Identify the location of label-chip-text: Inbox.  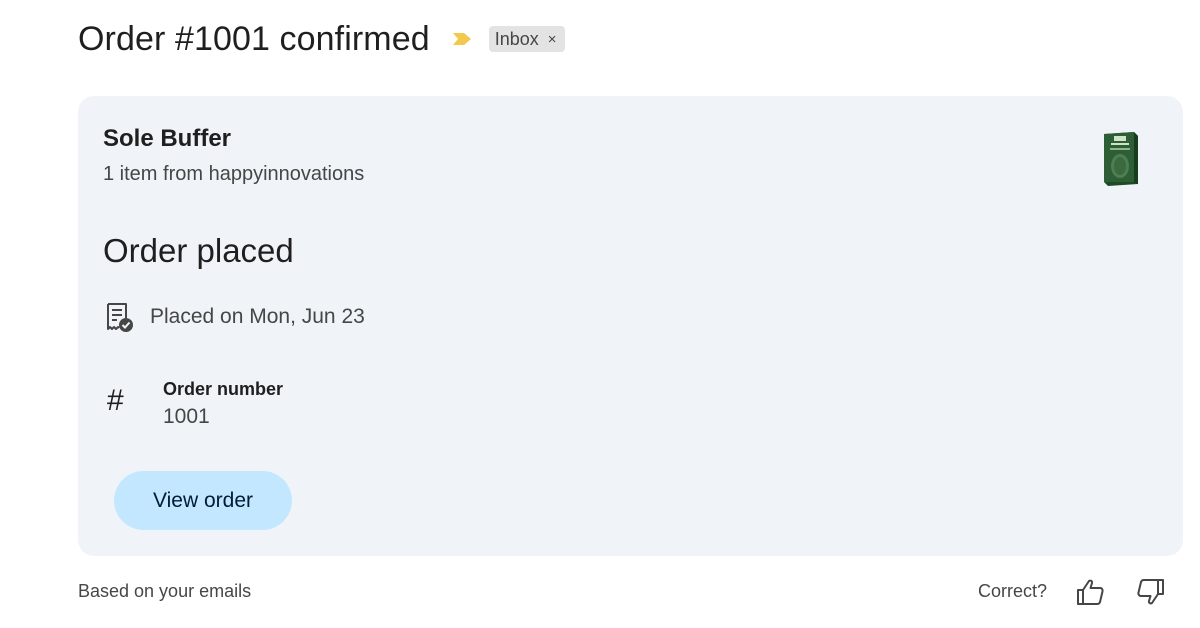
(516, 38).